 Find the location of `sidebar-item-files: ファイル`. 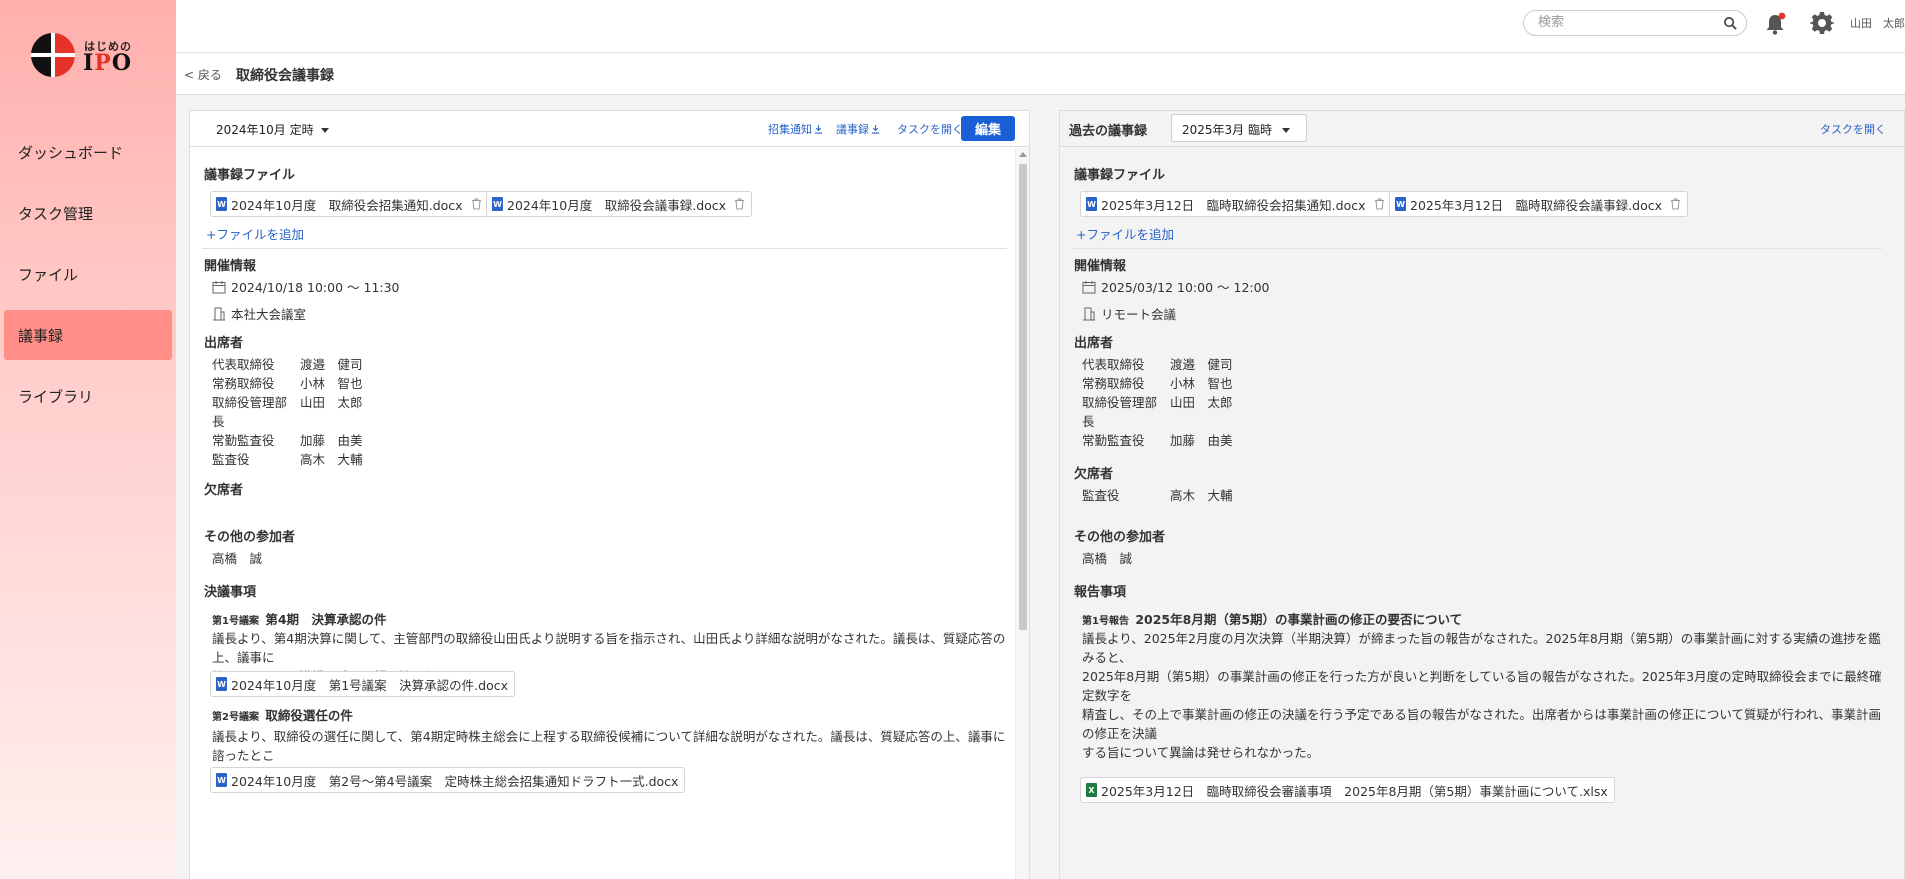

sidebar-item-files: ファイル is located at coordinates (88, 274).